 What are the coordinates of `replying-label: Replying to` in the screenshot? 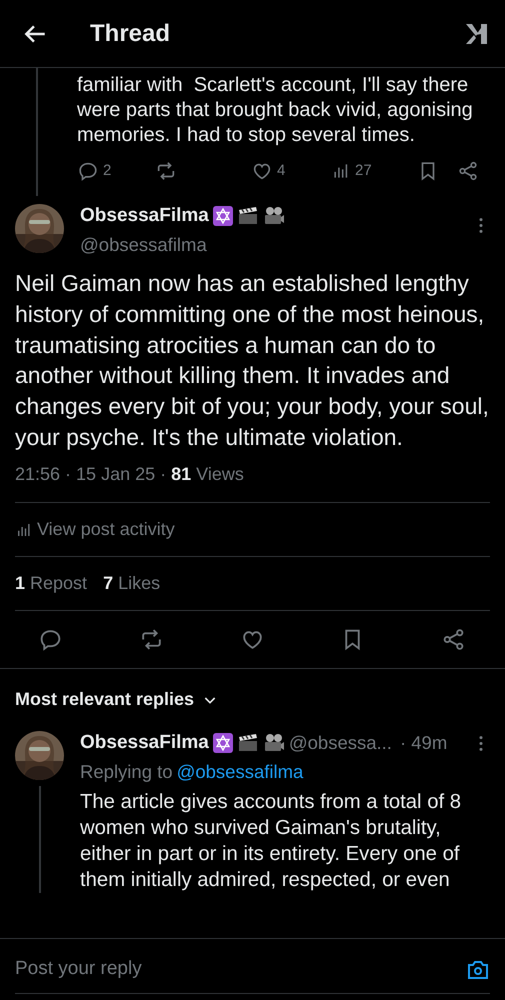 It's located at (126, 772).